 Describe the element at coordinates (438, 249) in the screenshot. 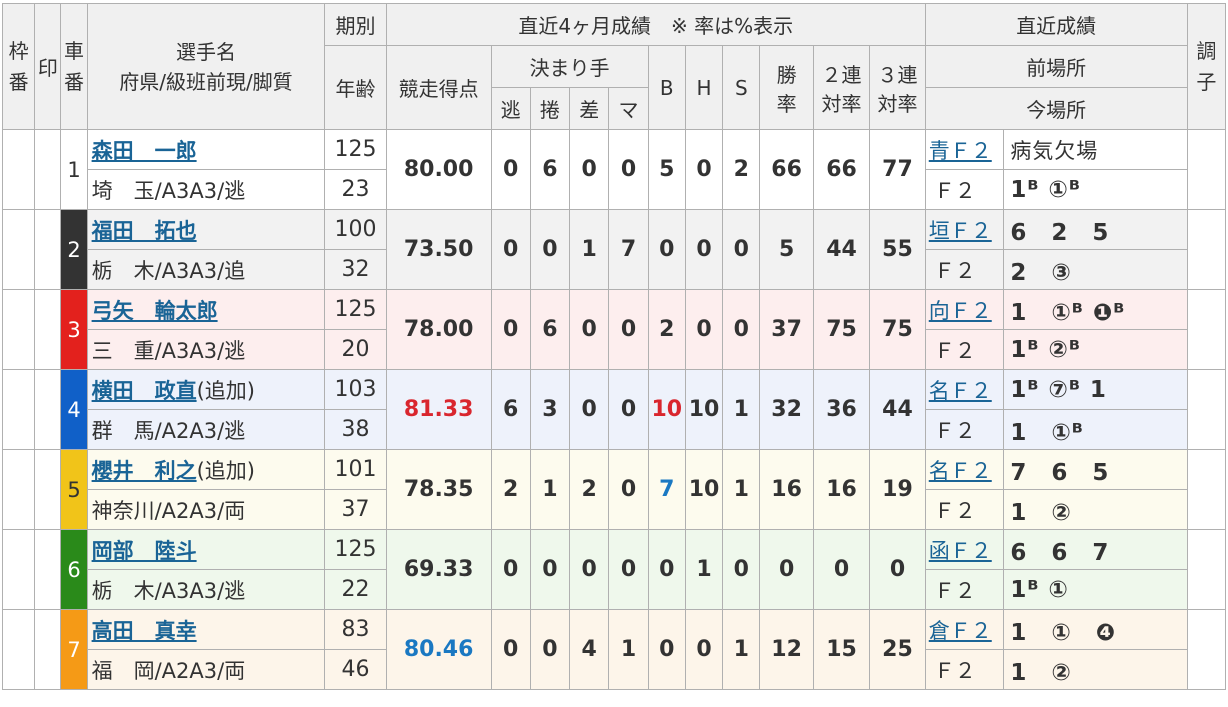

I see `rider-score: 73.50` at that location.